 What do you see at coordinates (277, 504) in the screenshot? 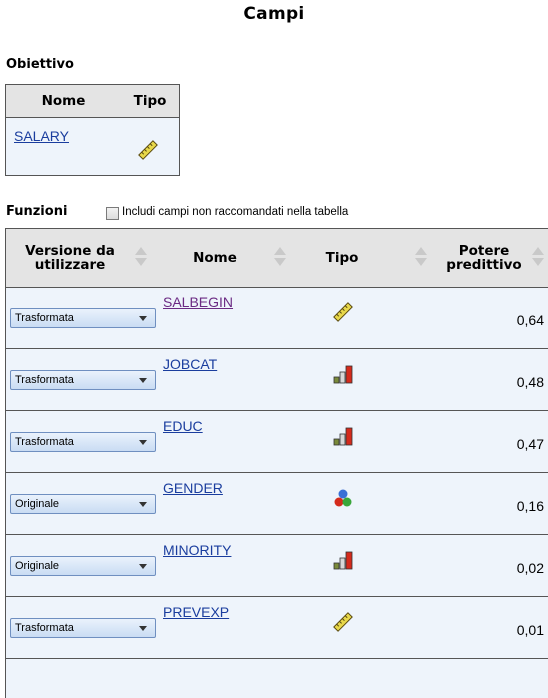
I see `table-row: Originale GENDER 0,16` at bounding box center [277, 504].